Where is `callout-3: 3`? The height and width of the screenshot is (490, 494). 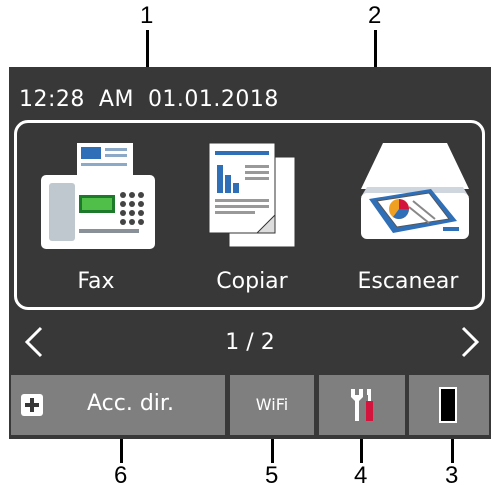 callout-3: 3 is located at coordinates (452, 475).